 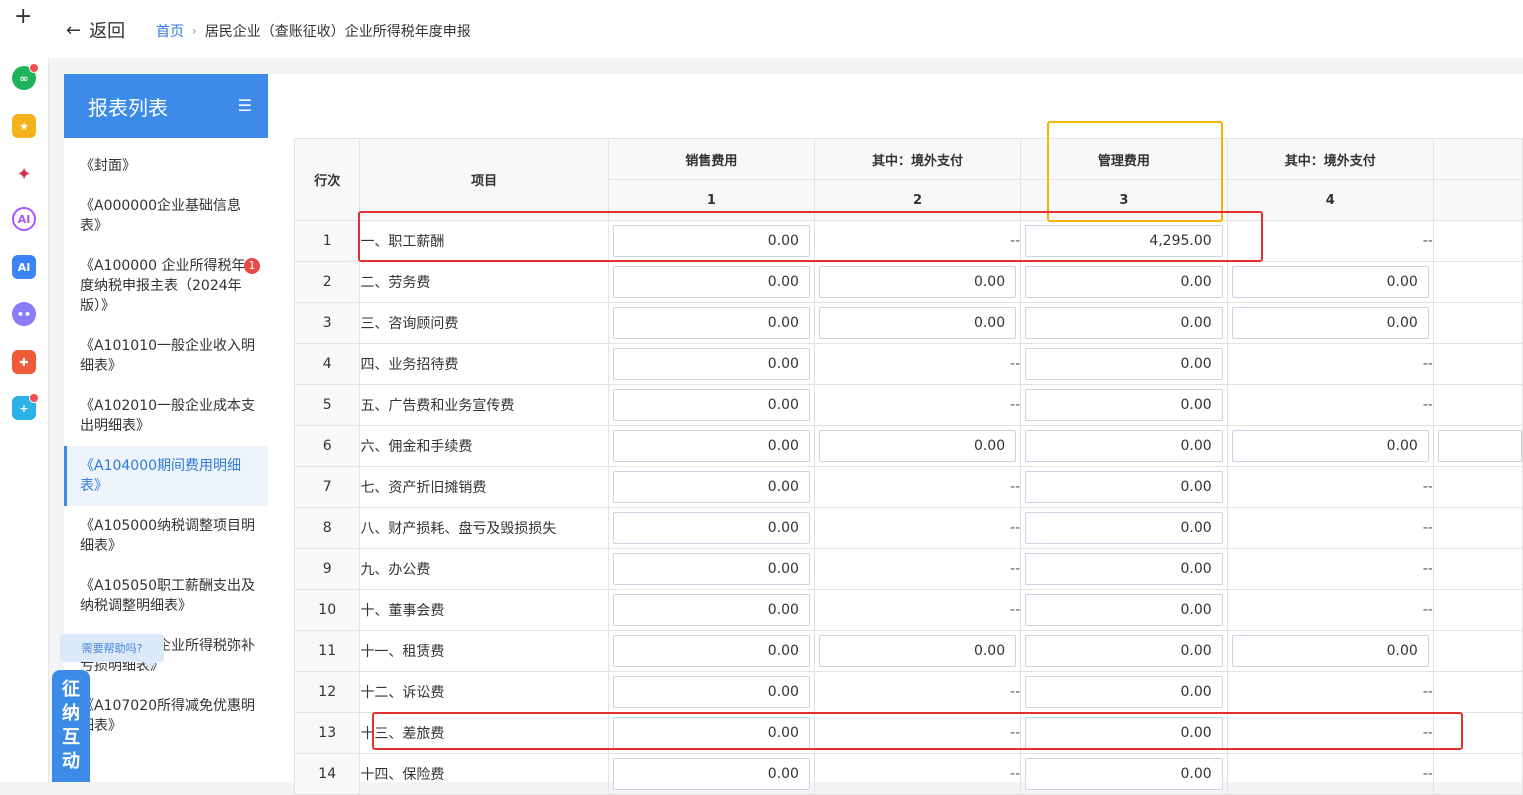 I want to click on breadcrumb-home: 首页, so click(x=170, y=31).